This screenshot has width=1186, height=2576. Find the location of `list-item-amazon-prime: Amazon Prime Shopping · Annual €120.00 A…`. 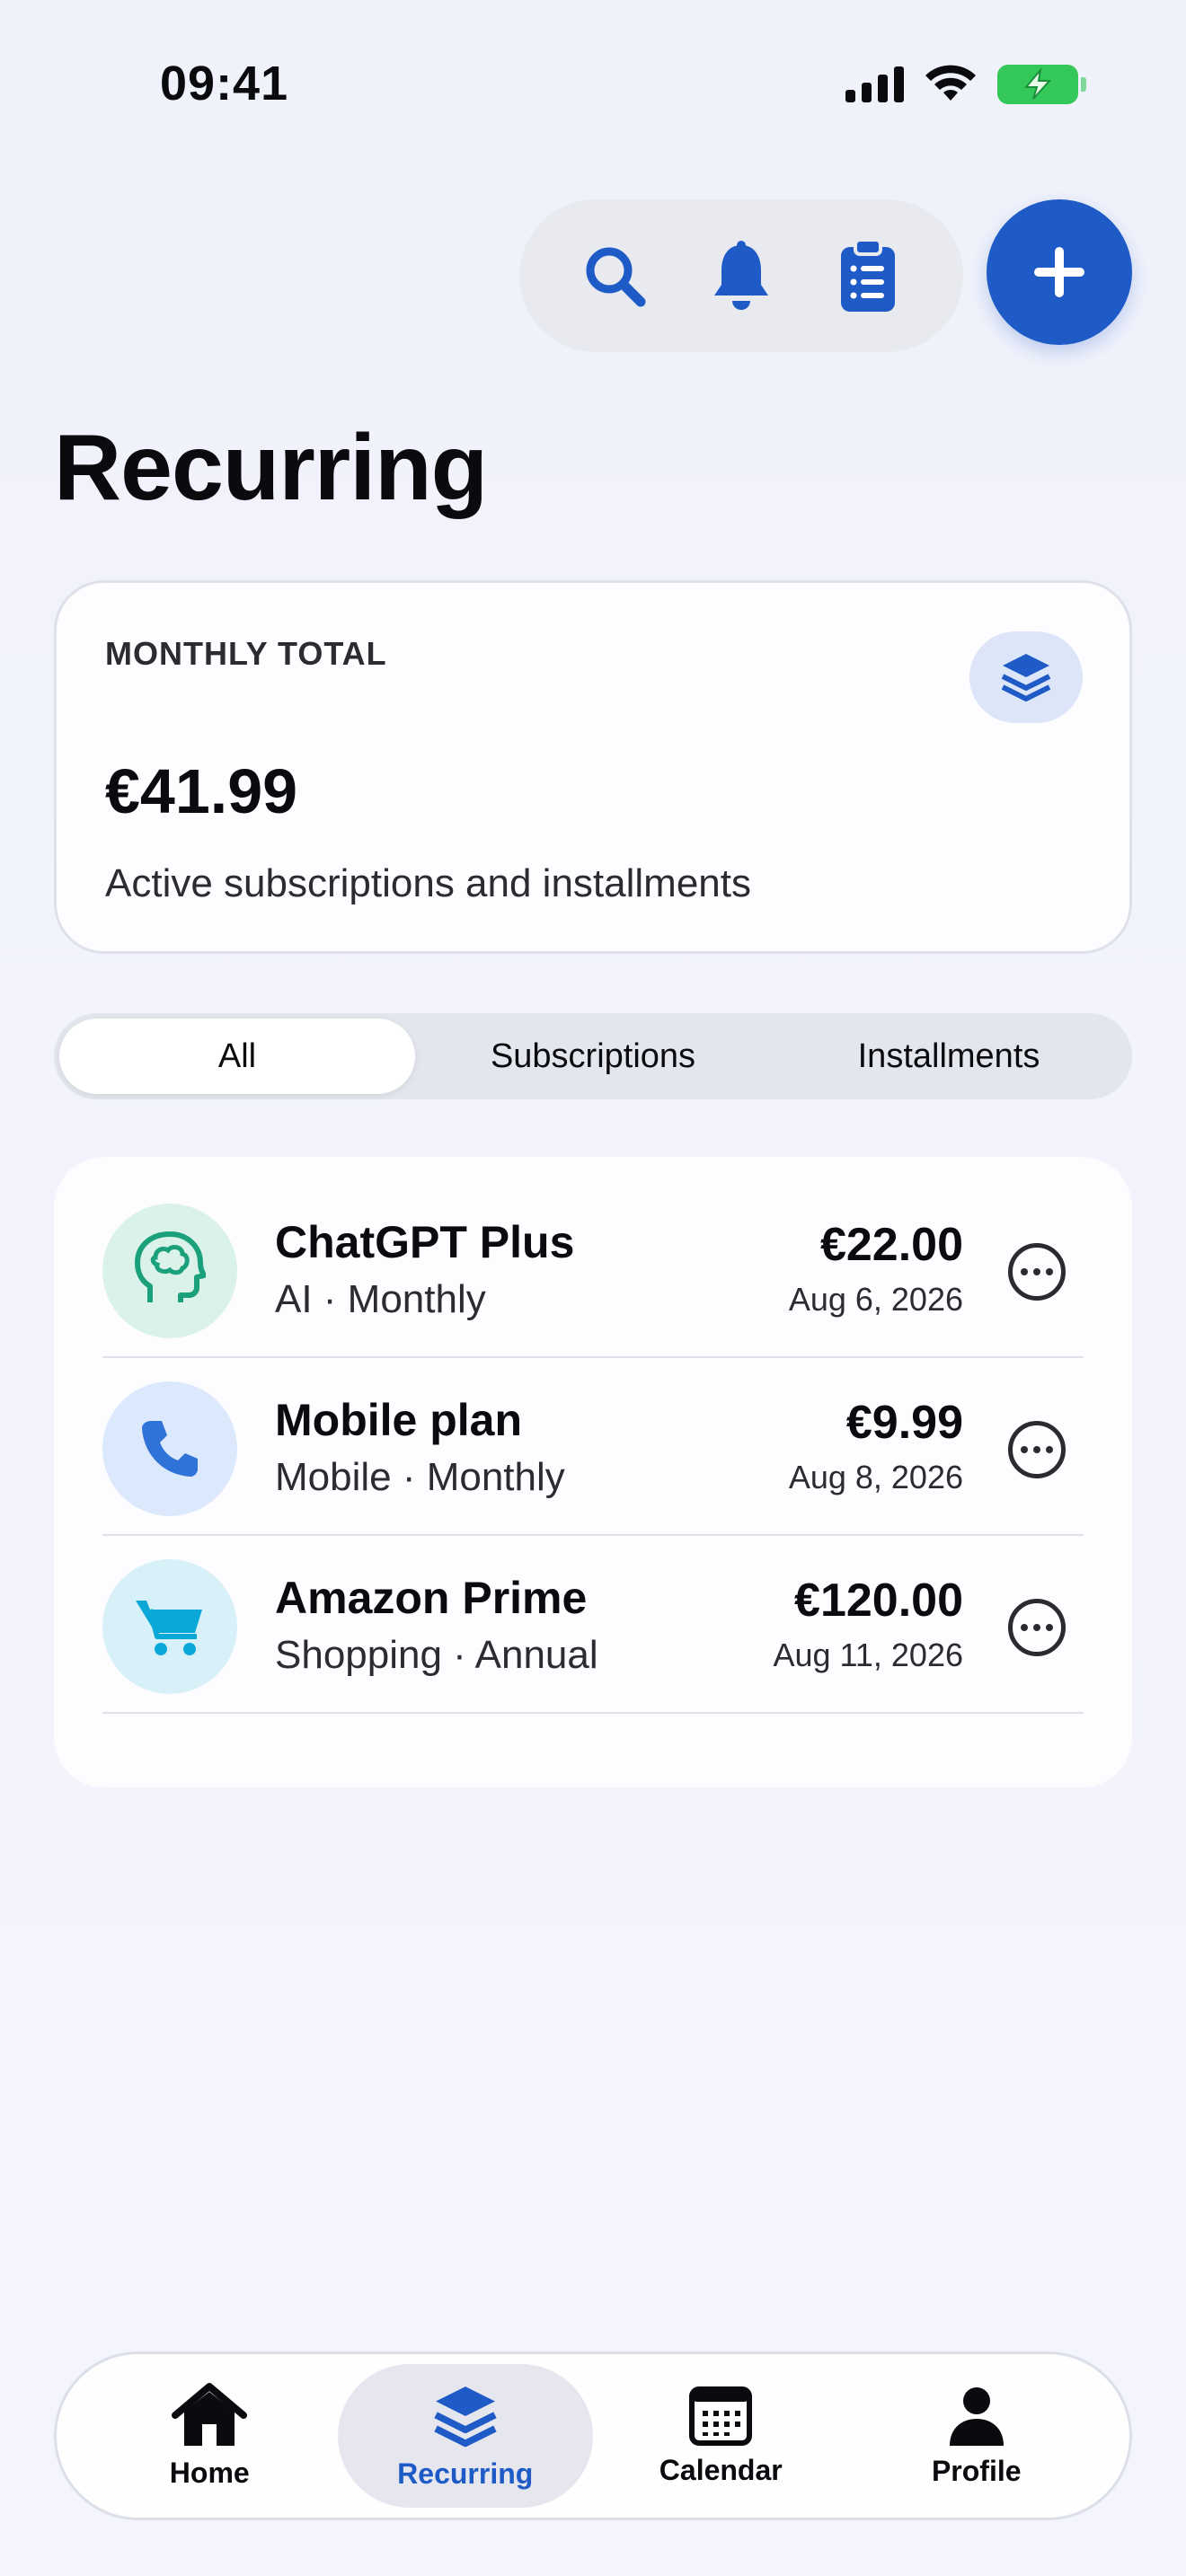

list-item-amazon-prime: Amazon Prime Shopping · Annual €120.00 A… is located at coordinates (593, 1625).